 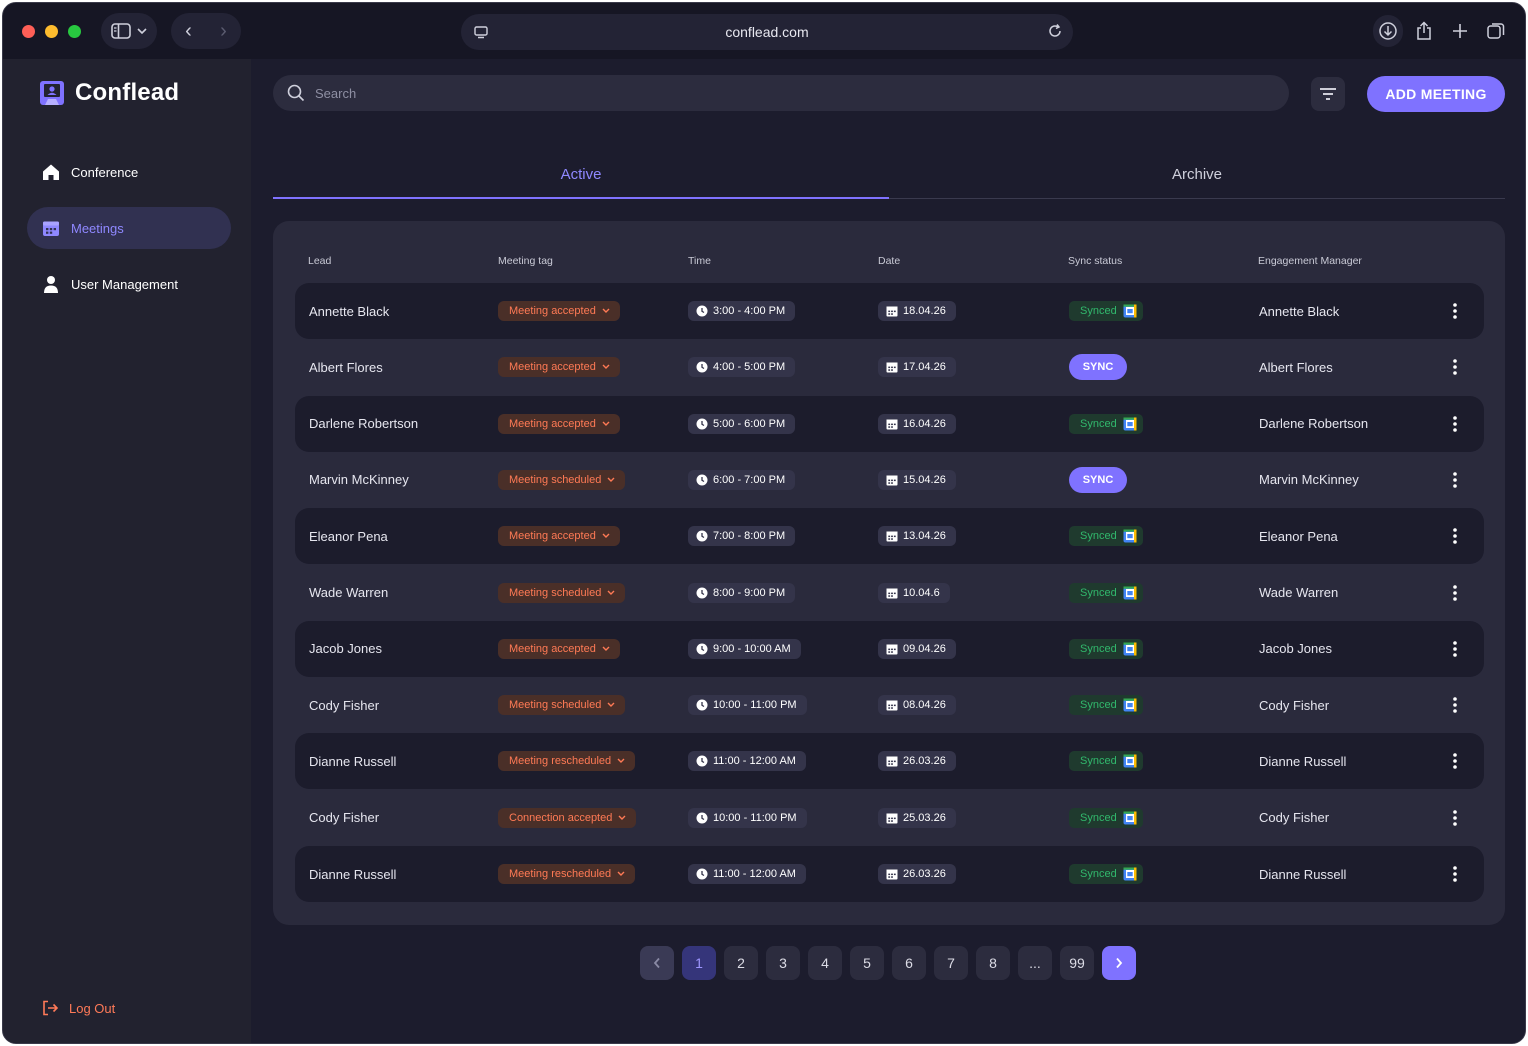 What do you see at coordinates (1424, 31) in the screenshot?
I see `share-icon` at bounding box center [1424, 31].